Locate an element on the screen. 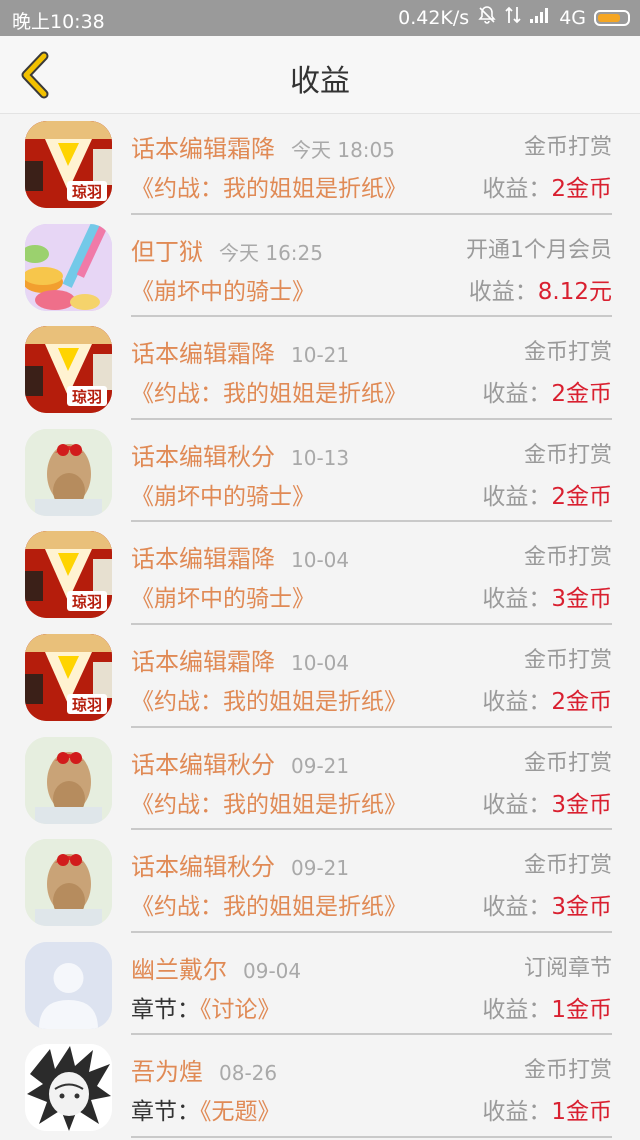  earning-amount: 收益：2金币 is located at coordinates (547, 699).